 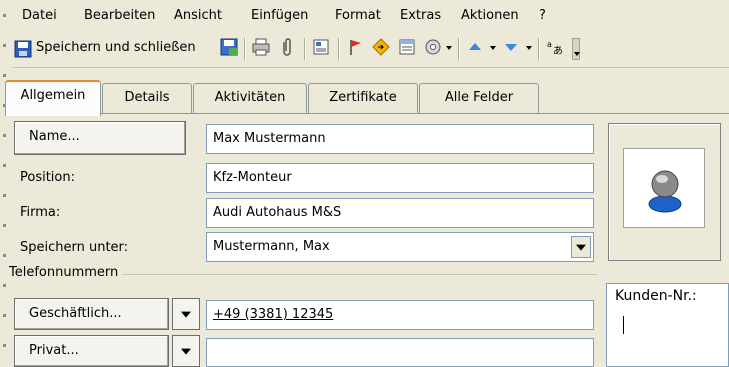 I want to click on position-field: Kfz-Monteur, so click(x=400, y=178).